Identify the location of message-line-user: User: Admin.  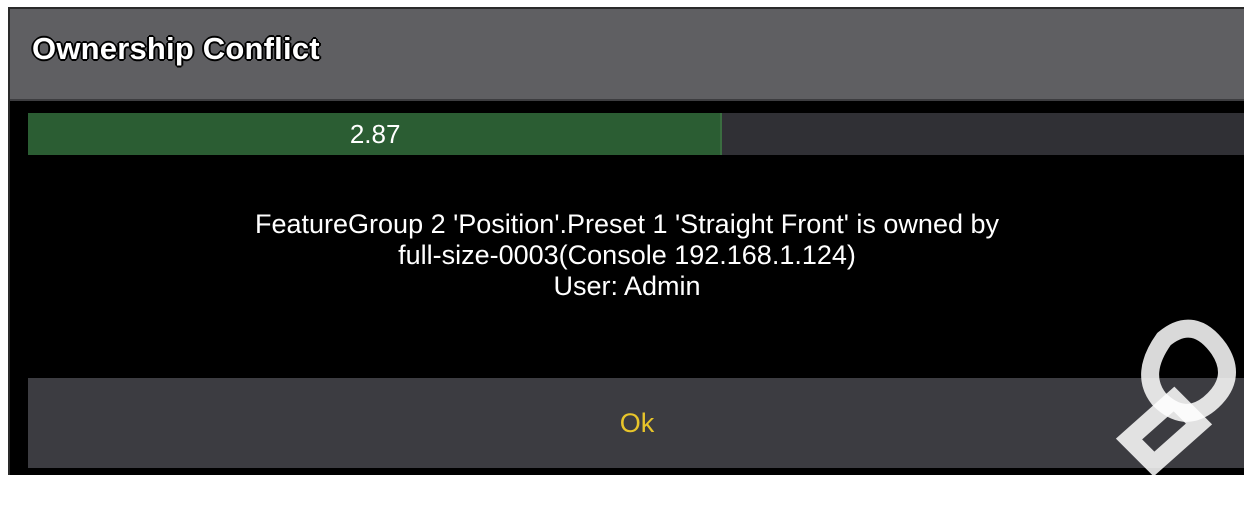
(627, 286).